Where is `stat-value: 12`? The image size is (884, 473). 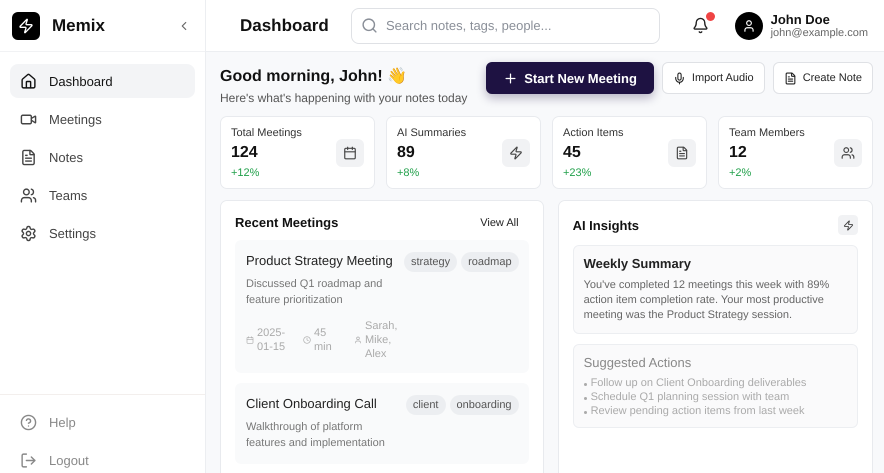
stat-value: 12 is located at coordinates (738, 153).